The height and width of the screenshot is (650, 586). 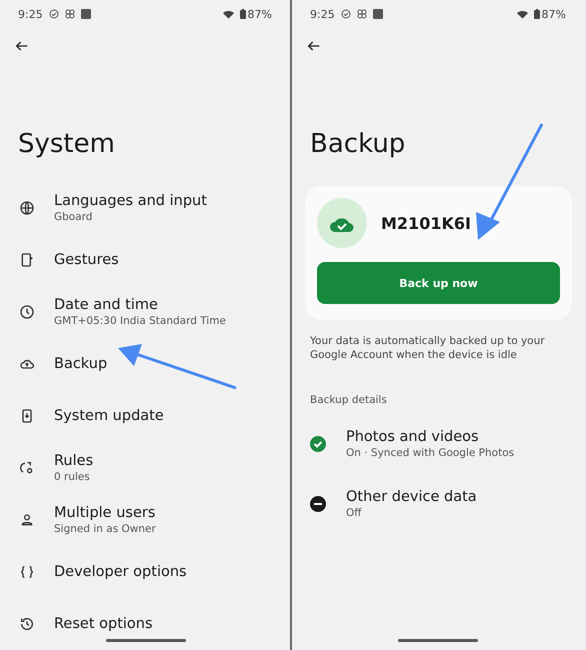 I want to click on settings-item: Multiple users Signed in as Owner, so click(x=145, y=520).